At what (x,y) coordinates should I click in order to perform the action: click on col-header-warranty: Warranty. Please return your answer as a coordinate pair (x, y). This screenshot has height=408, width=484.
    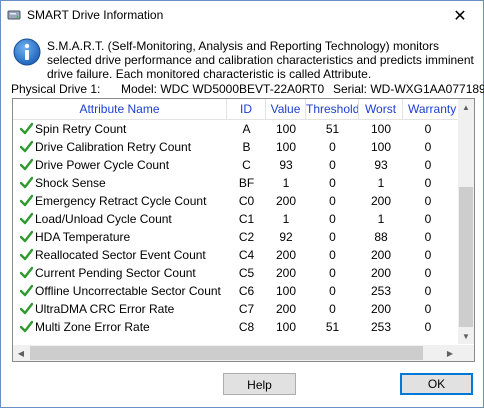
    Looking at the image, I should click on (431, 109).